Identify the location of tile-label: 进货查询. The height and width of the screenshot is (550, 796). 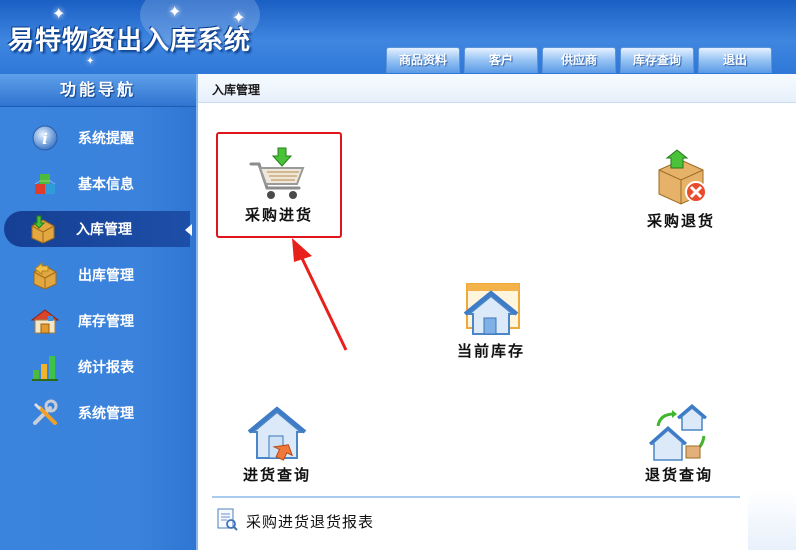
(276, 475).